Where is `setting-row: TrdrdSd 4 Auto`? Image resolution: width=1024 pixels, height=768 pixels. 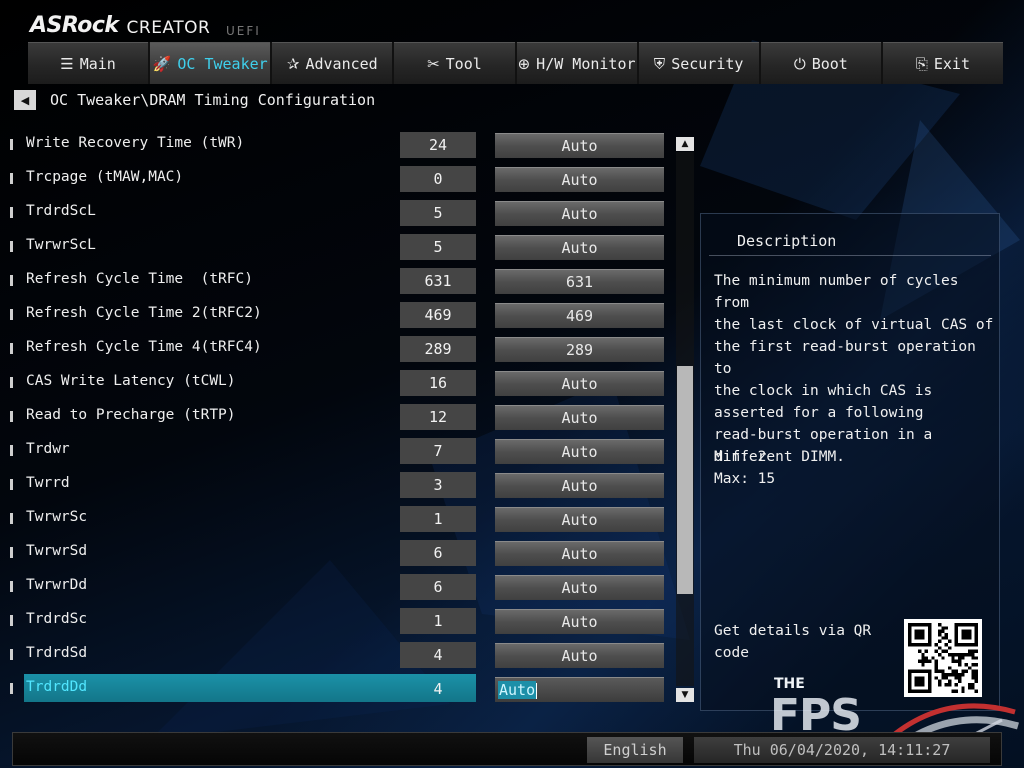
setting-row: TrdrdSd 4 Auto is located at coordinates (340, 654).